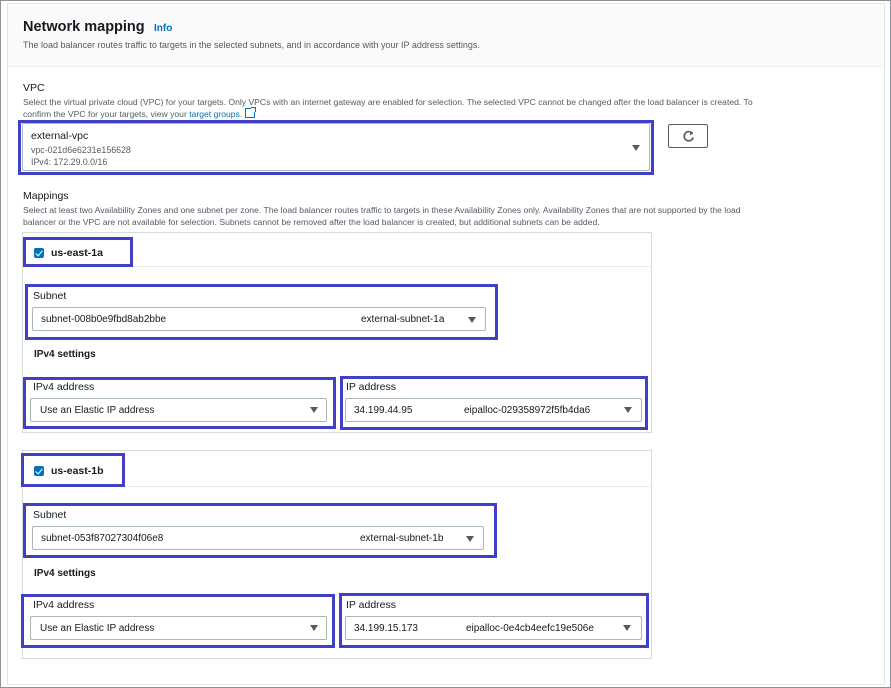 This screenshot has height=688, width=891. I want to click on mappings-label: Mappings, so click(46, 196).